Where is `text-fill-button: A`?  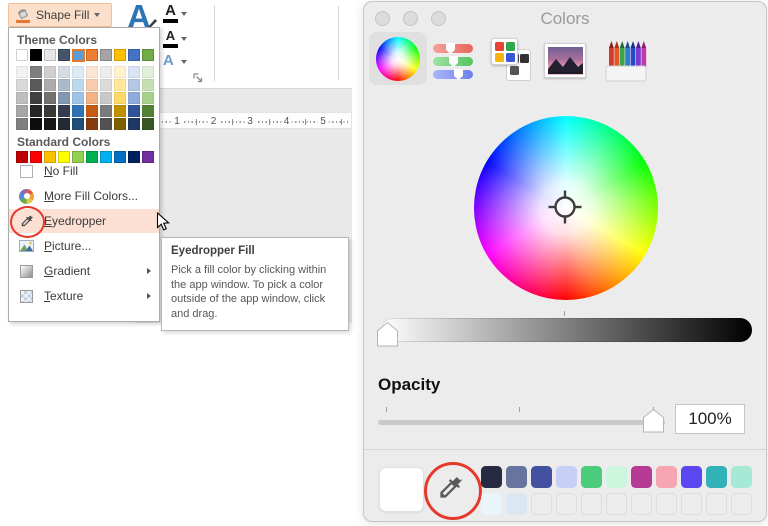 text-fill-button: A is located at coordinates (170, 13).